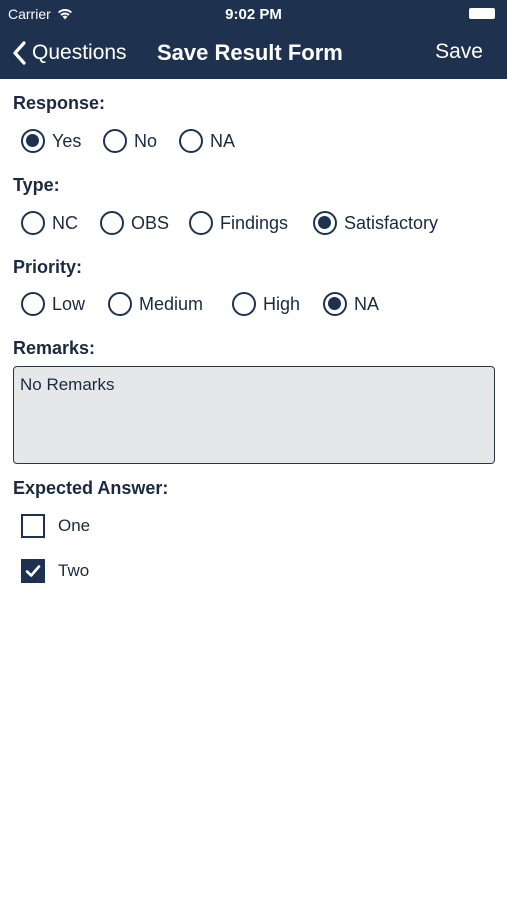 The width and height of the screenshot is (507, 900). Describe the element at coordinates (48, 267) in the screenshot. I see `priority-label: Priority:` at that location.